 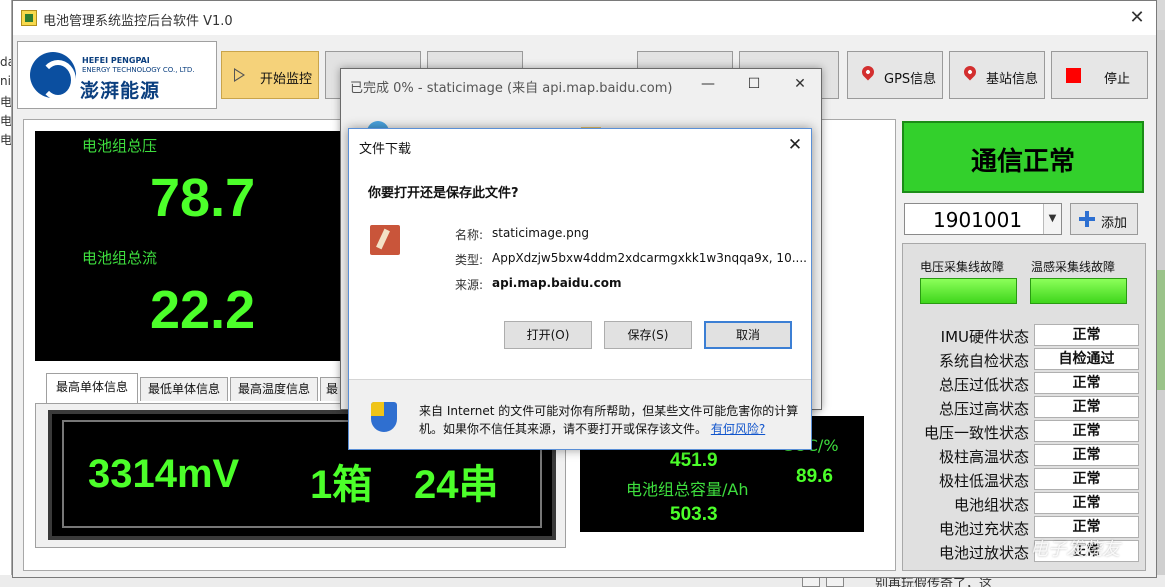 I want to click on chevron-down-icon: ▼, so click(x=1052, y=219).